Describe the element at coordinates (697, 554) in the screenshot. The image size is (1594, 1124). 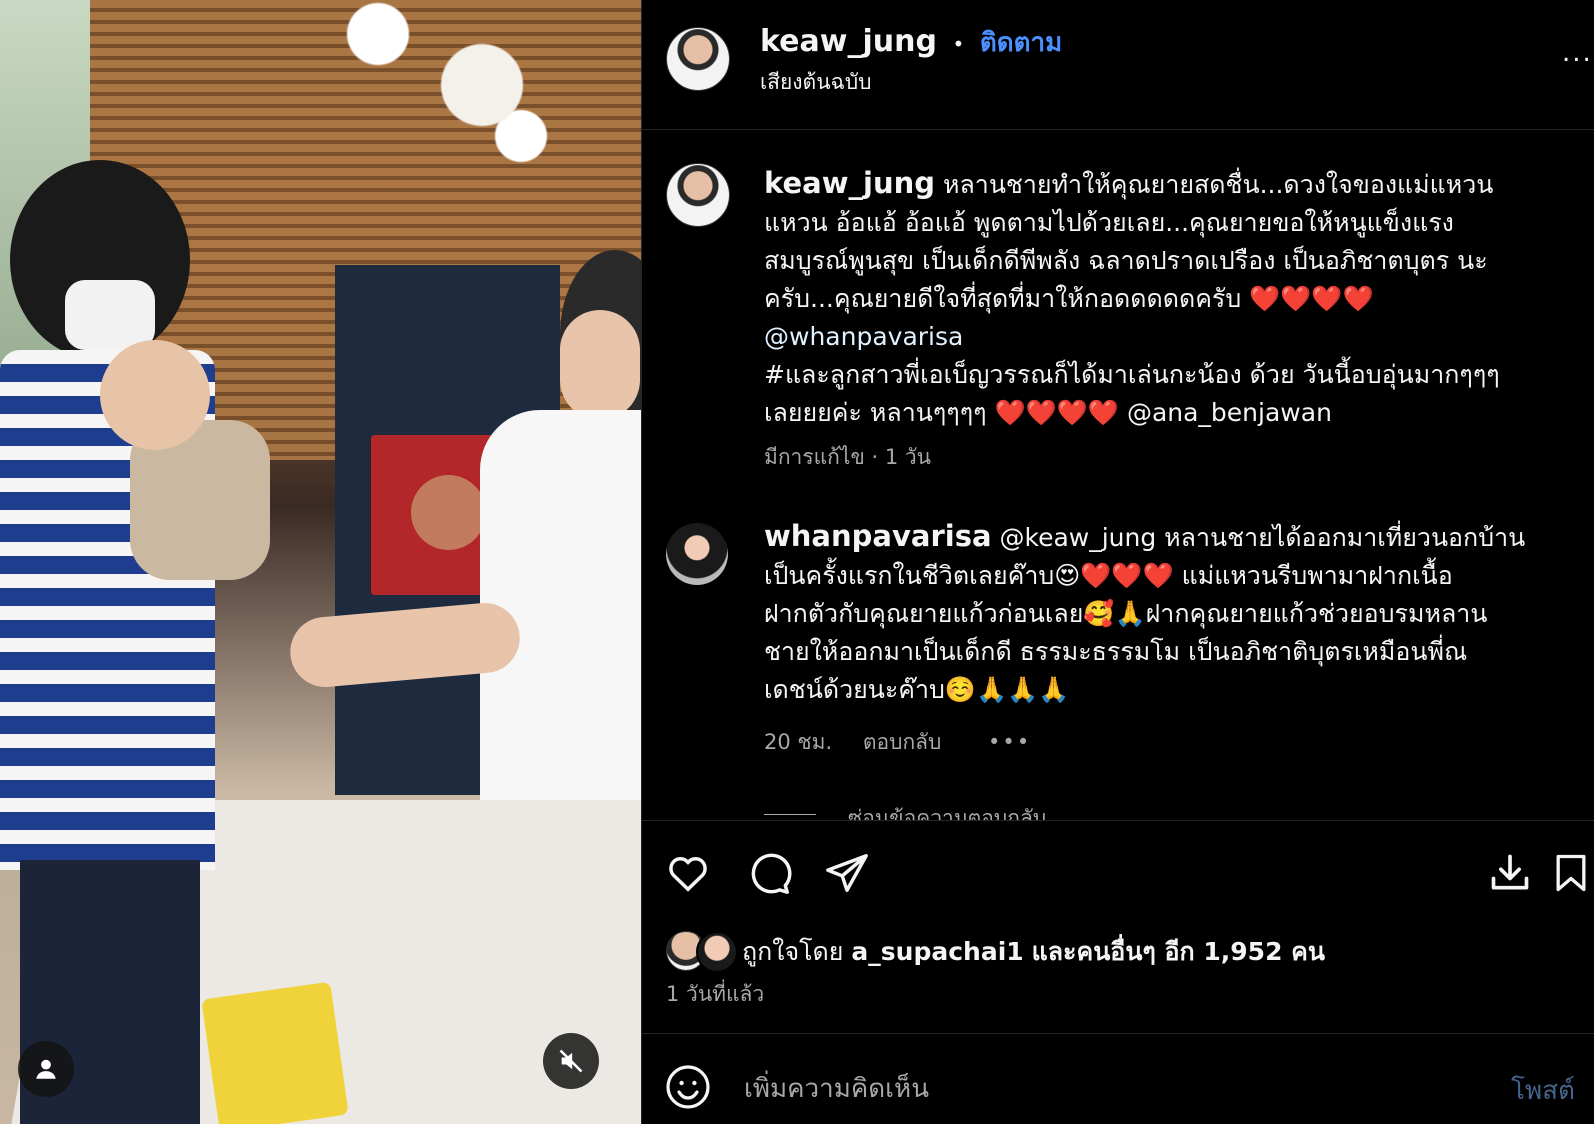
I see `comment-avatar` at that location.